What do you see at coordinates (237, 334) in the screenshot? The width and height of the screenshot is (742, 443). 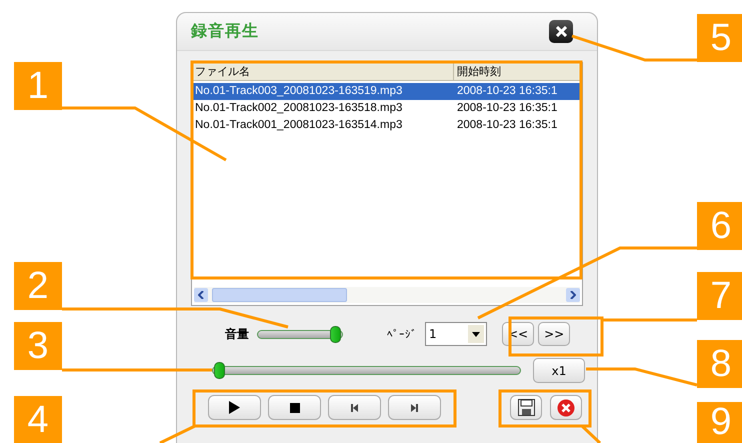 I see `volume-label: 音量` at bounding box center [237, 334].